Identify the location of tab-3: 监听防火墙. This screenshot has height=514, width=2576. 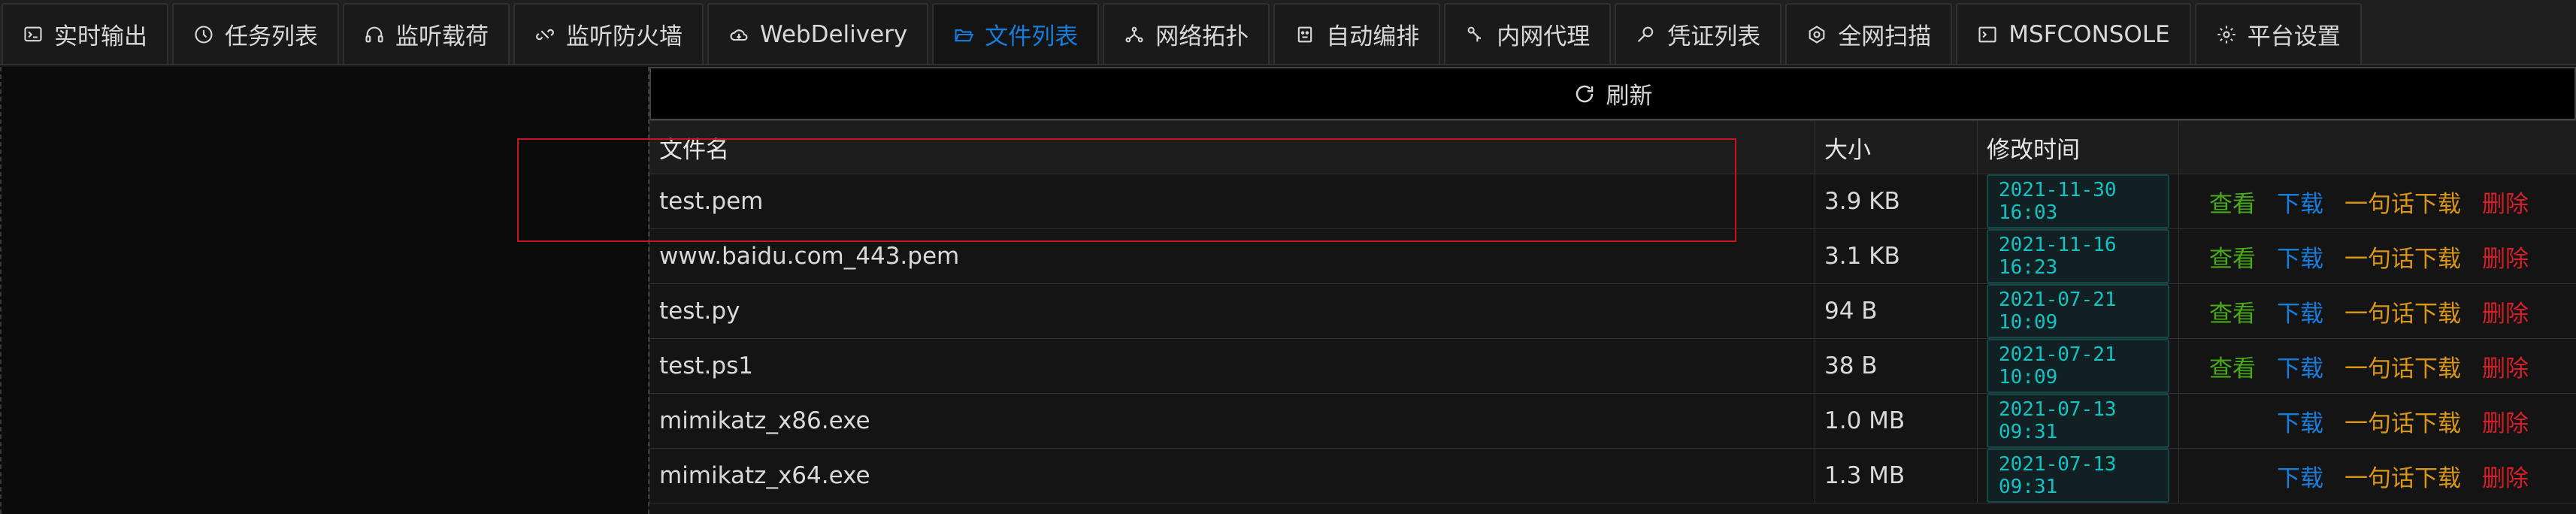
(608, 33).